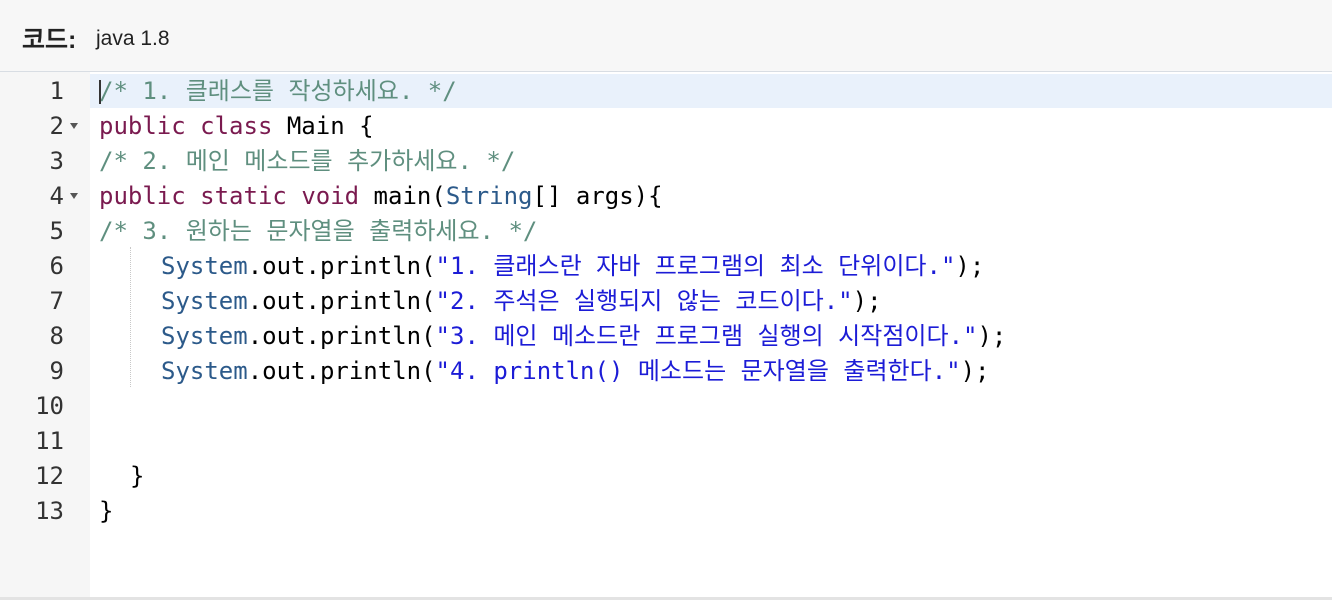 This screenshot has height=600, width=1332. I want to click on code-token: /* 3. 원하는 문자열을 출력하세요. */, so click(318, 231).